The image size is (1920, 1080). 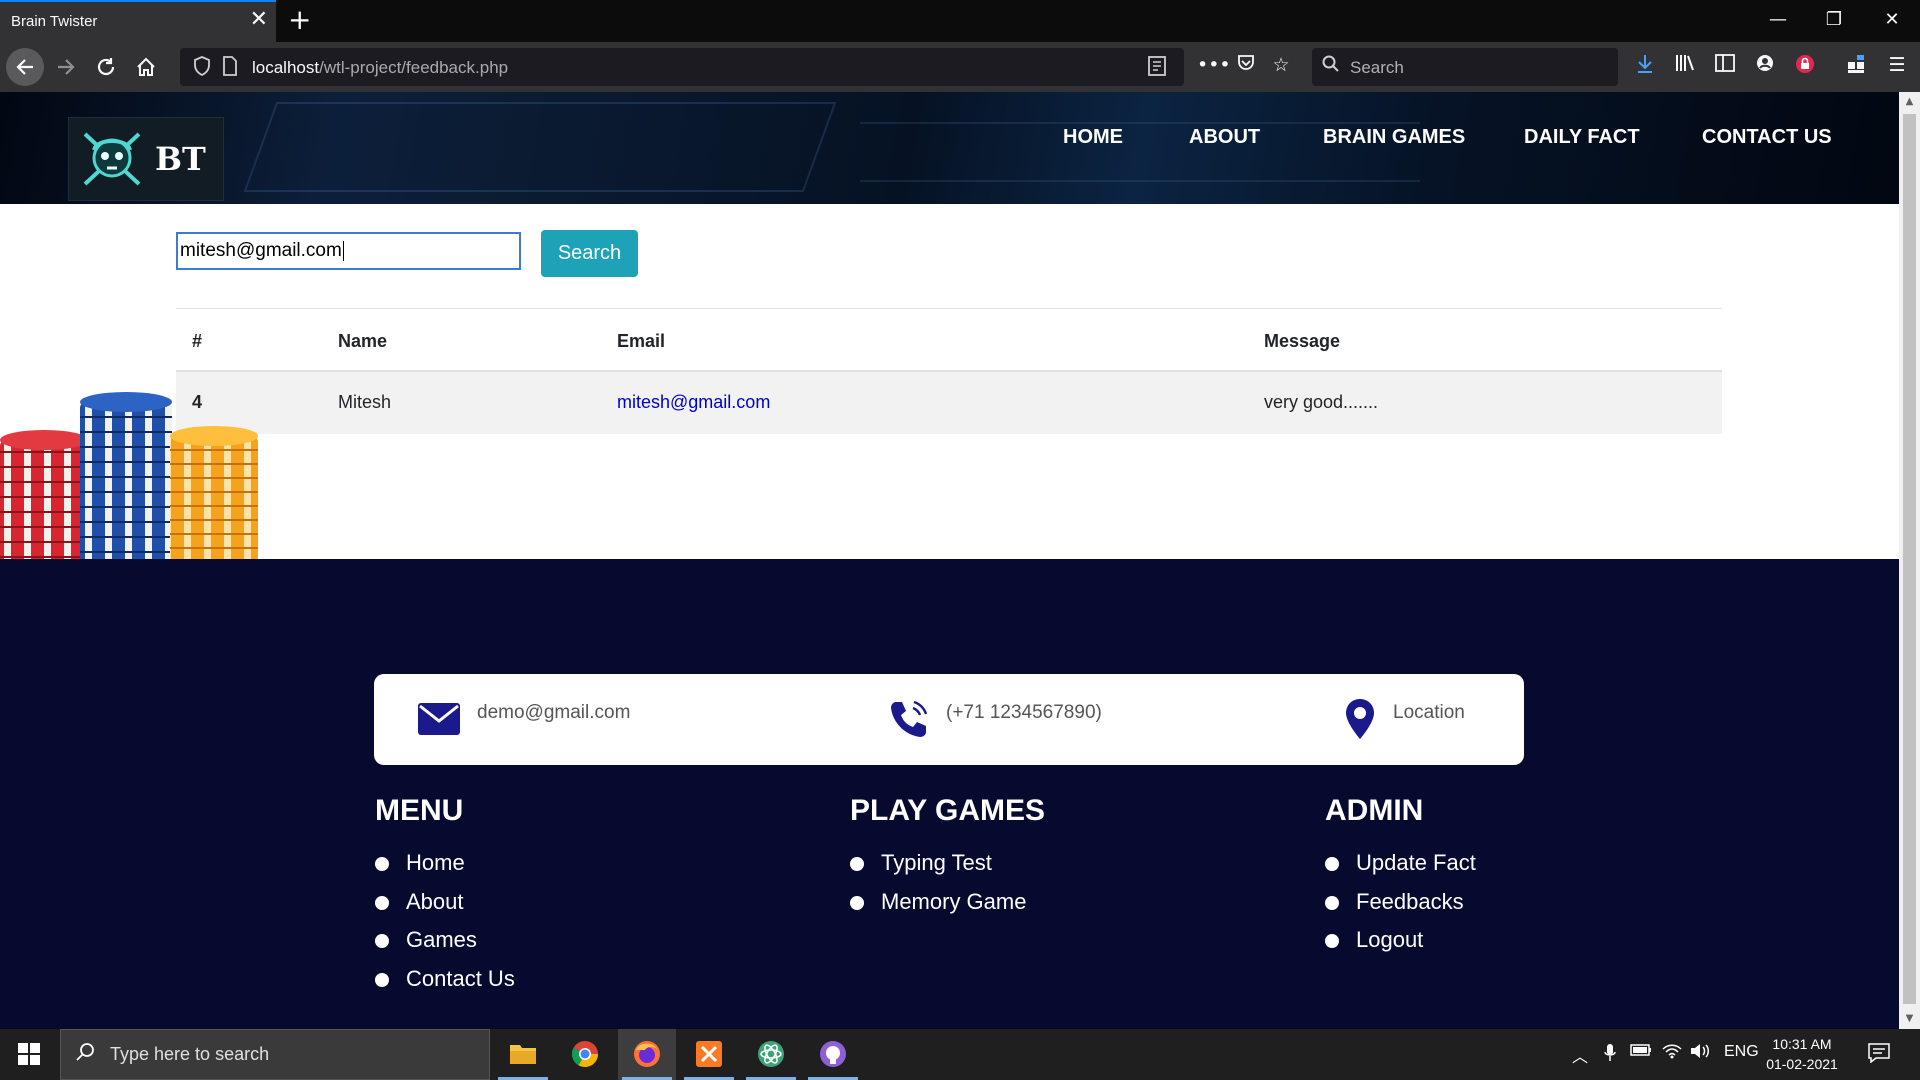 I want to click on footer-link-logout: Logout, so click(x=1400, y=946).